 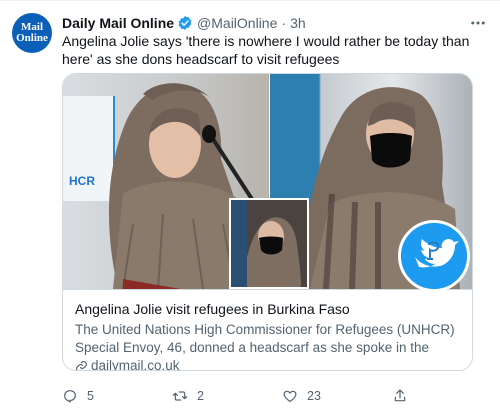 What do you see at coordinates (314, 396) in the screenshot?
I see `like-count: 23` at bounding box center [314, 396].